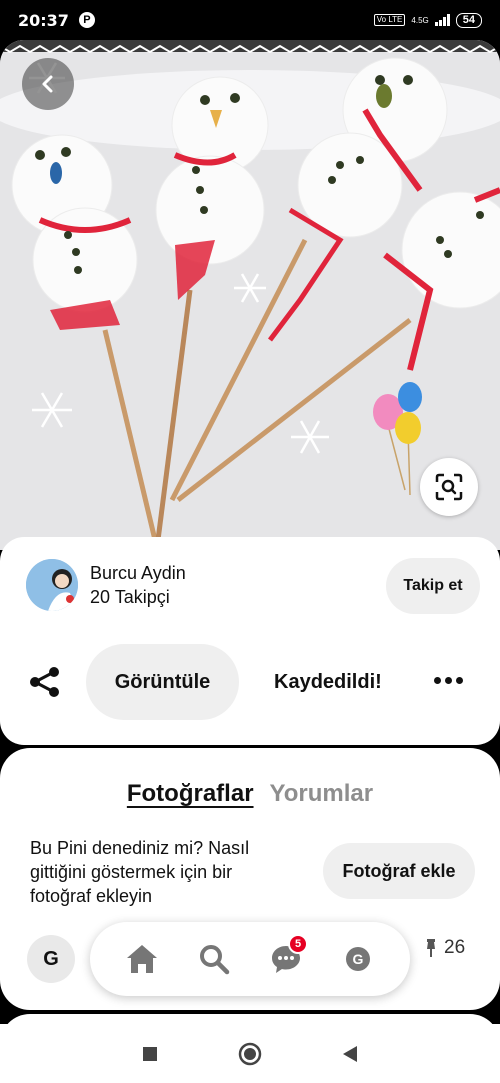  I want to click on search-button, so click(214, 959).